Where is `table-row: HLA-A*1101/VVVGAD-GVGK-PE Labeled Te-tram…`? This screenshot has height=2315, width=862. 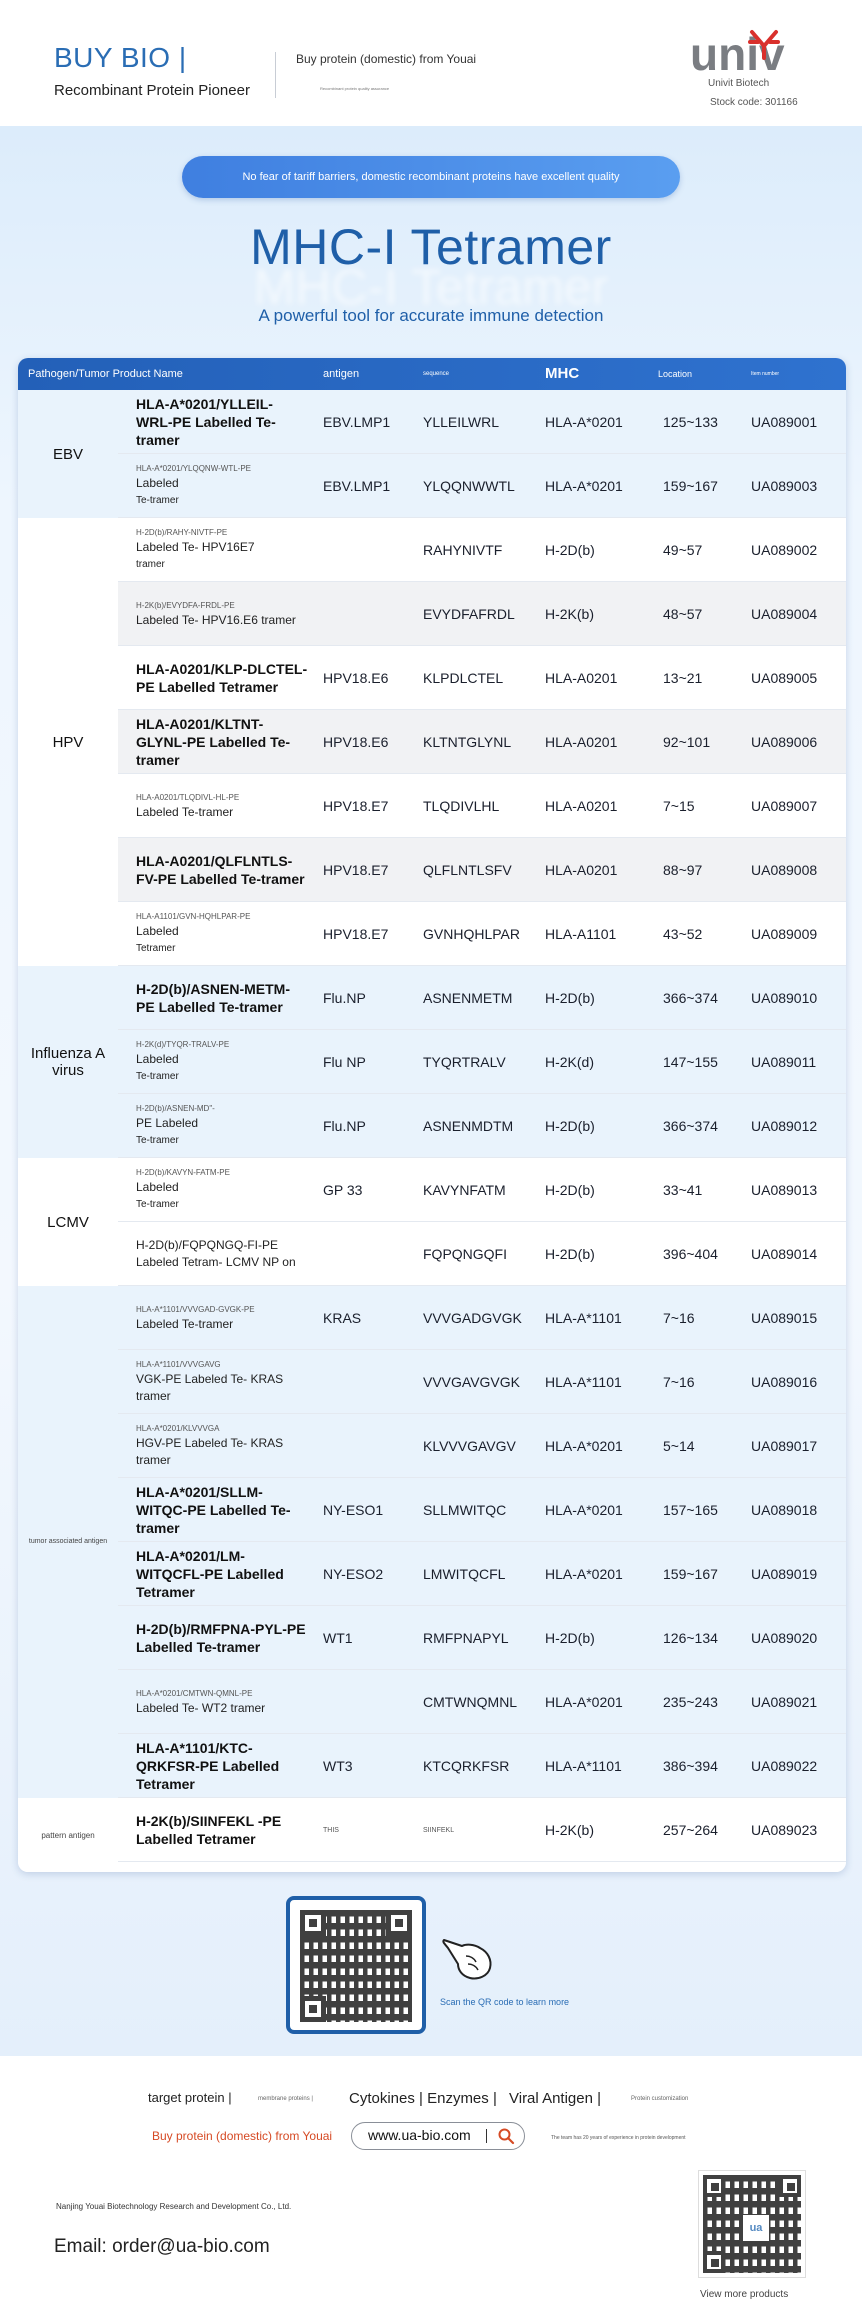
table-row: HLA-A*1101/VVVGAD-GVGK-PE Labeled Te-tram… is located at coordinates (482, 1318).